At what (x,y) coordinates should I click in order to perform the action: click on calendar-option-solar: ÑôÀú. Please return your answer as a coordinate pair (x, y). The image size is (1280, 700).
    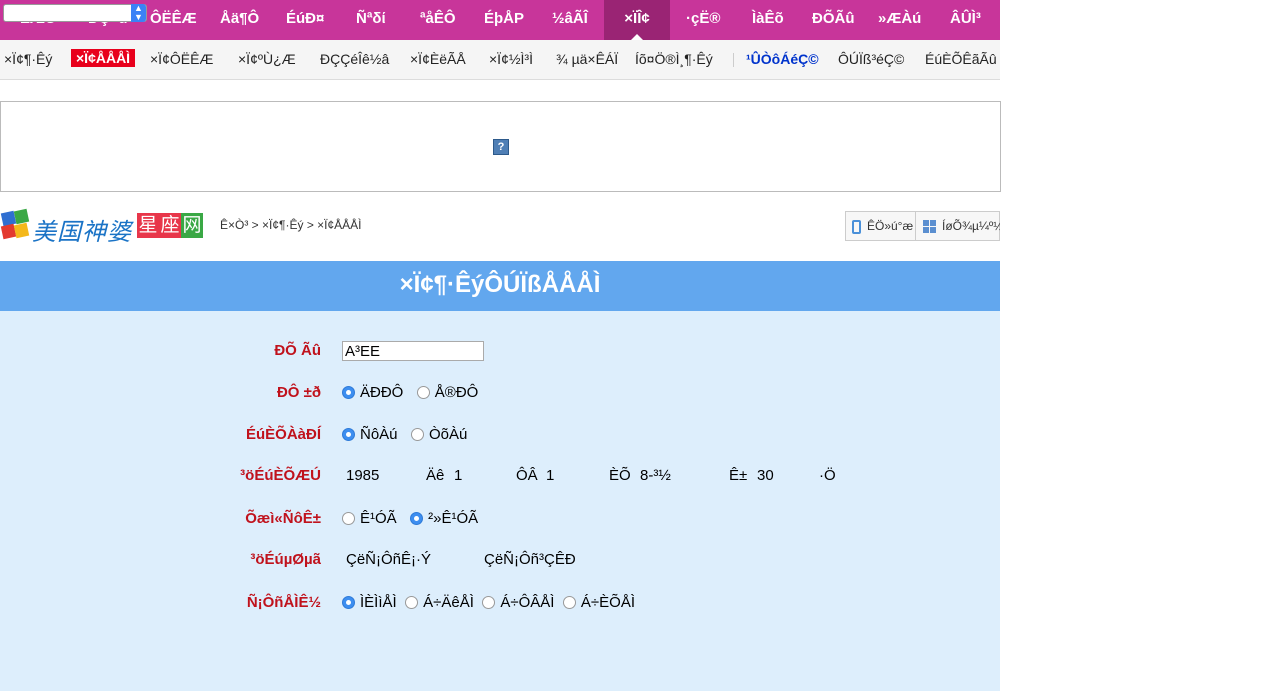
    Looking at the image, I should click on (370, 435).